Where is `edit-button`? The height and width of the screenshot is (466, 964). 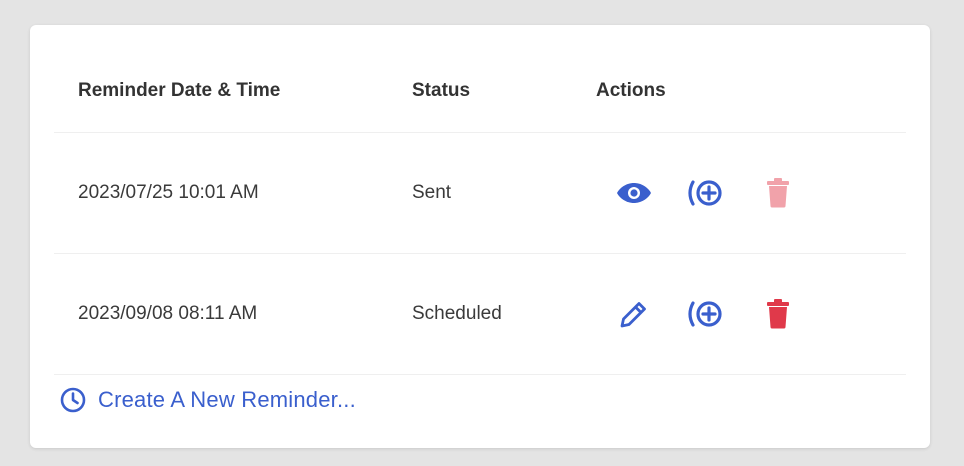
edit-button is located at coordinates (634, 314).